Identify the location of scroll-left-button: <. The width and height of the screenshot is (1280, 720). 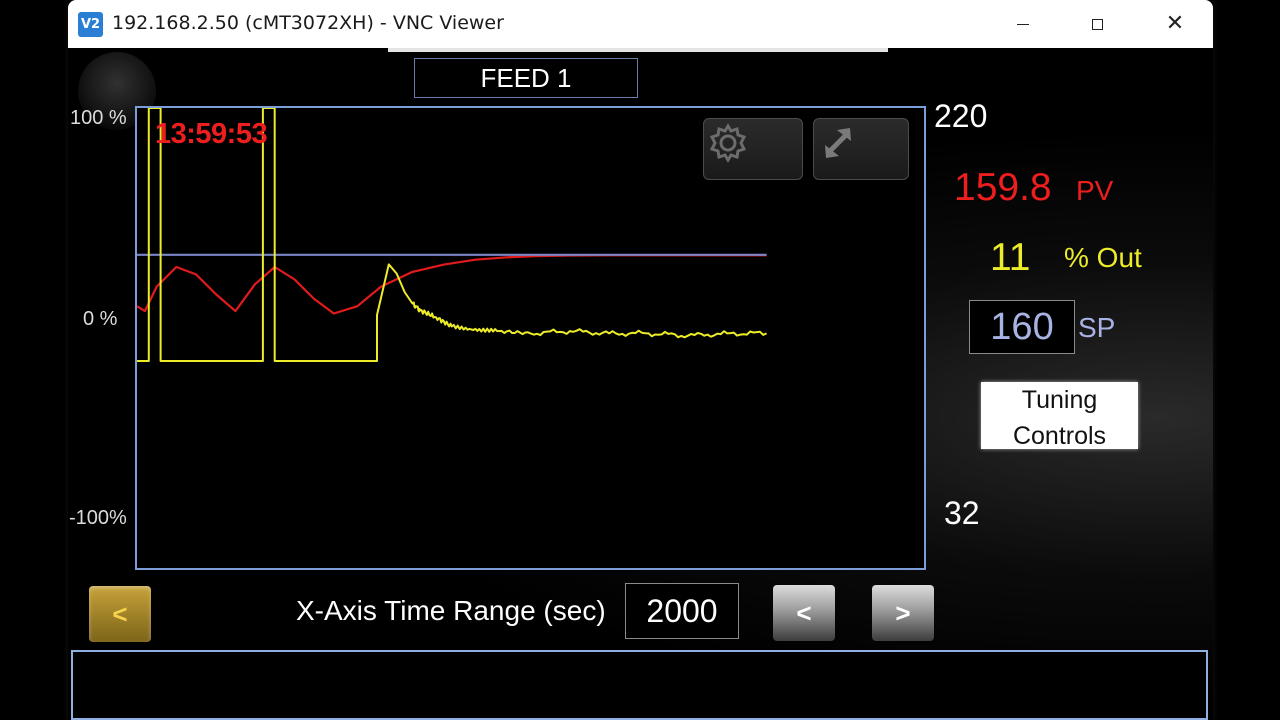
(804, 613).